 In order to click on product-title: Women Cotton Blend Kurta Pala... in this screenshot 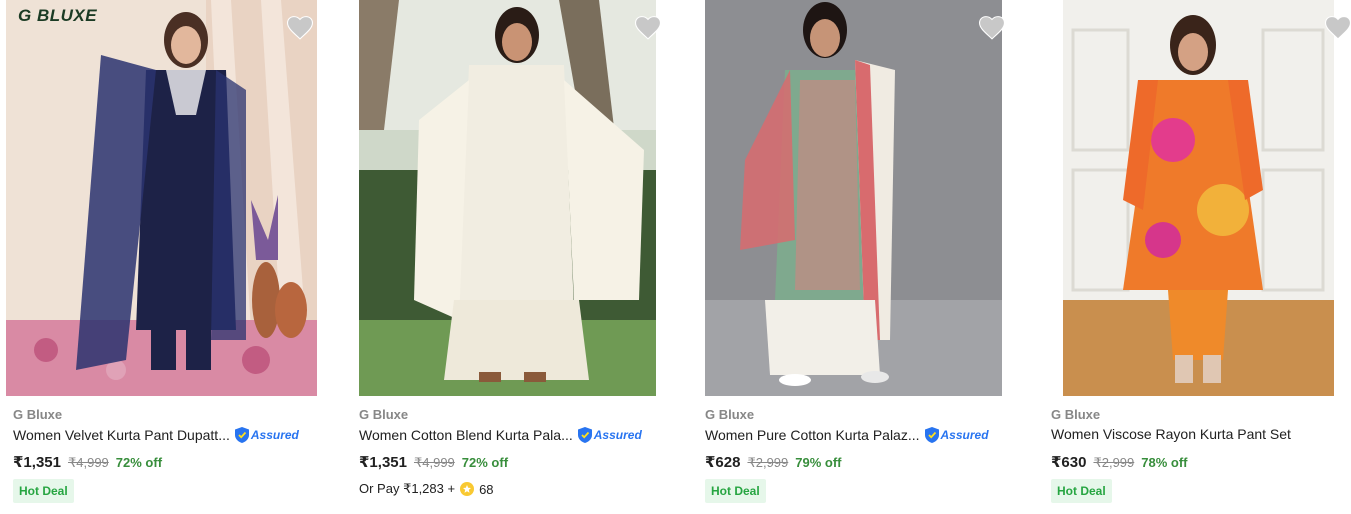, I will do `click(466, 435)`.